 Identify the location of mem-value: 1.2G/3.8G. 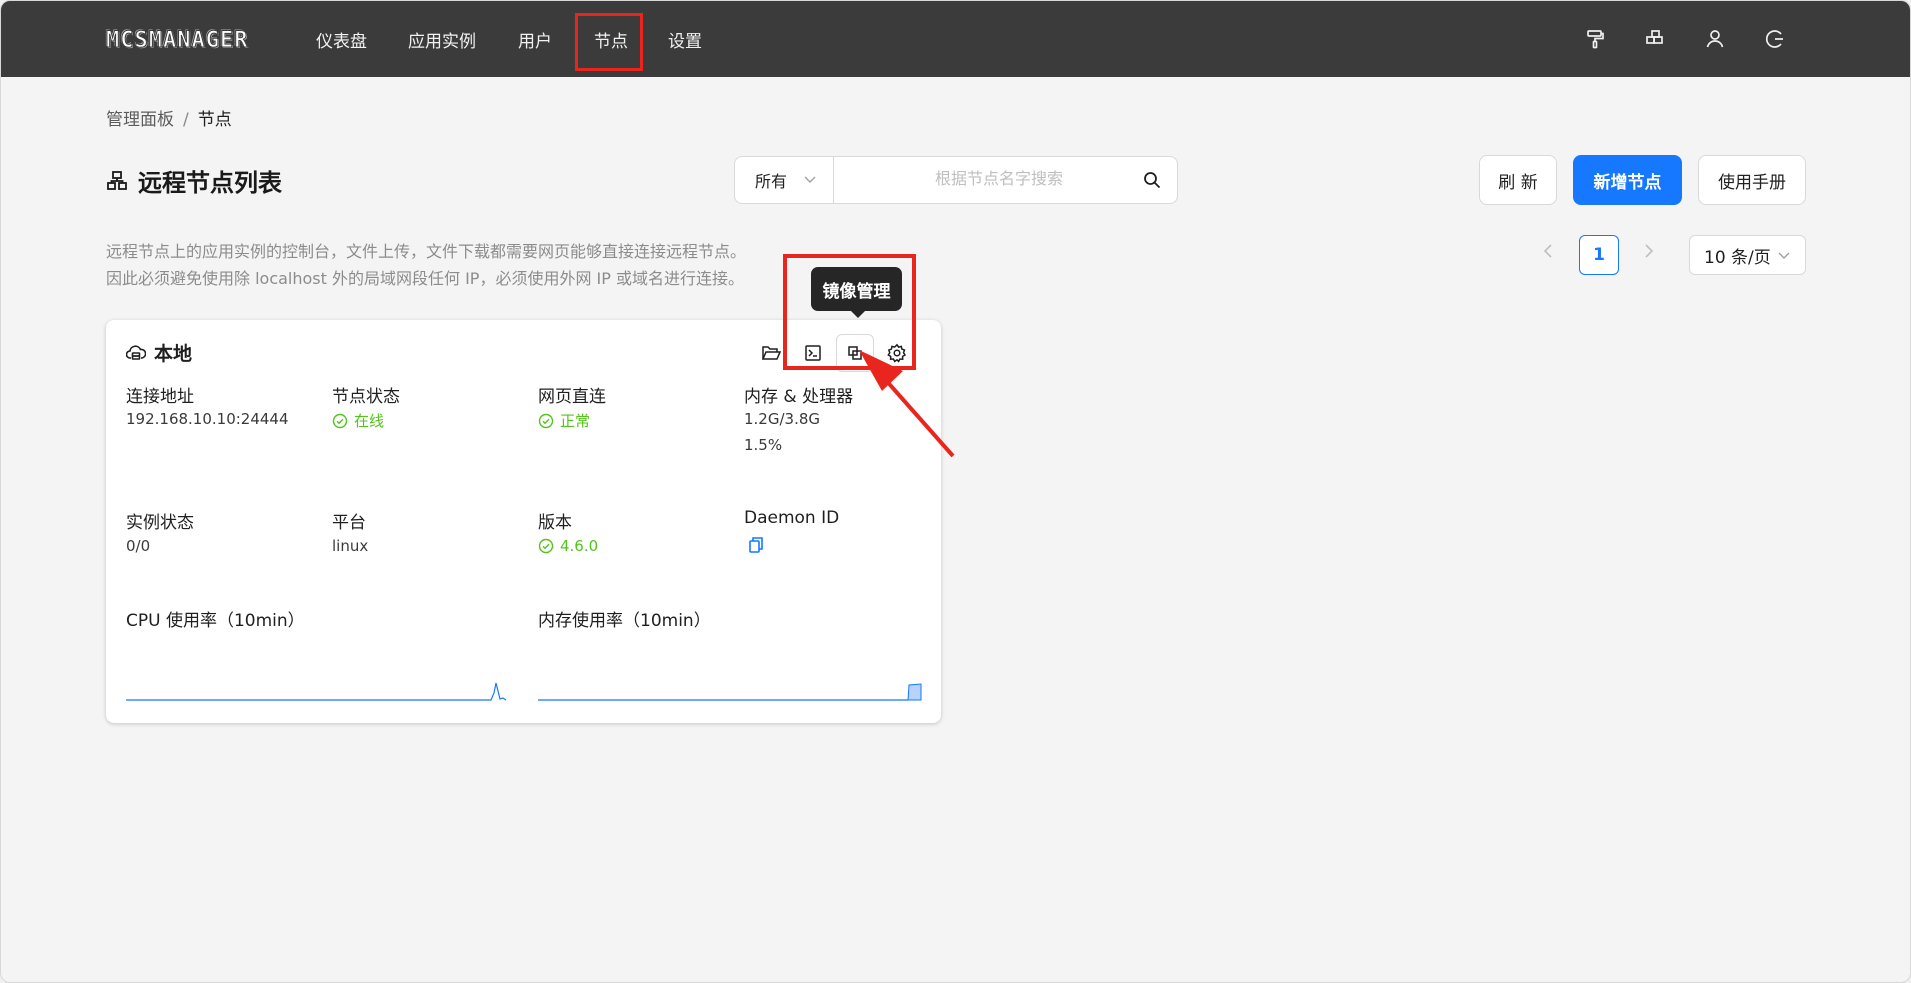
(782, 419).